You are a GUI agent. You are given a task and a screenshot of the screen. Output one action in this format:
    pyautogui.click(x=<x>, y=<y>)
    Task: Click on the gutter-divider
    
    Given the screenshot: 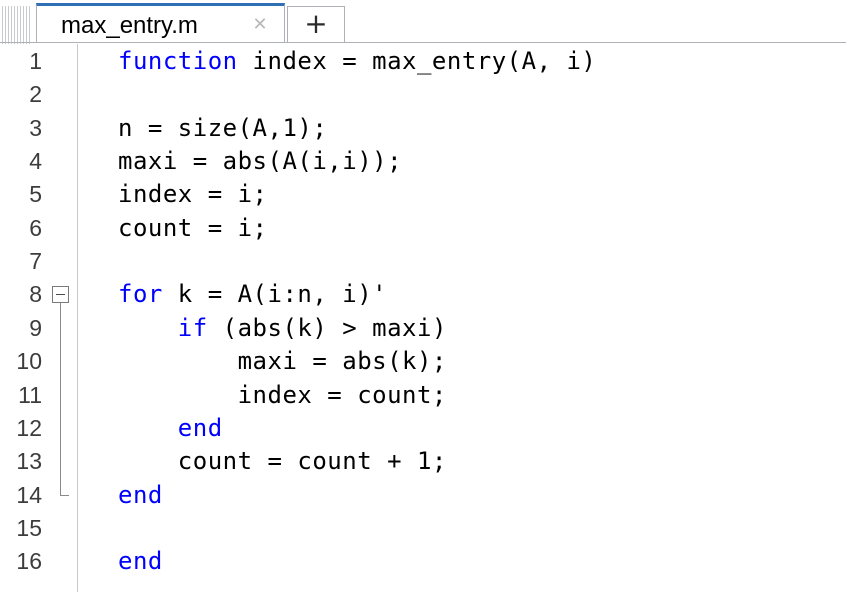 What is the action you would take?
    pyautogui.click(x=77, y=318)
    